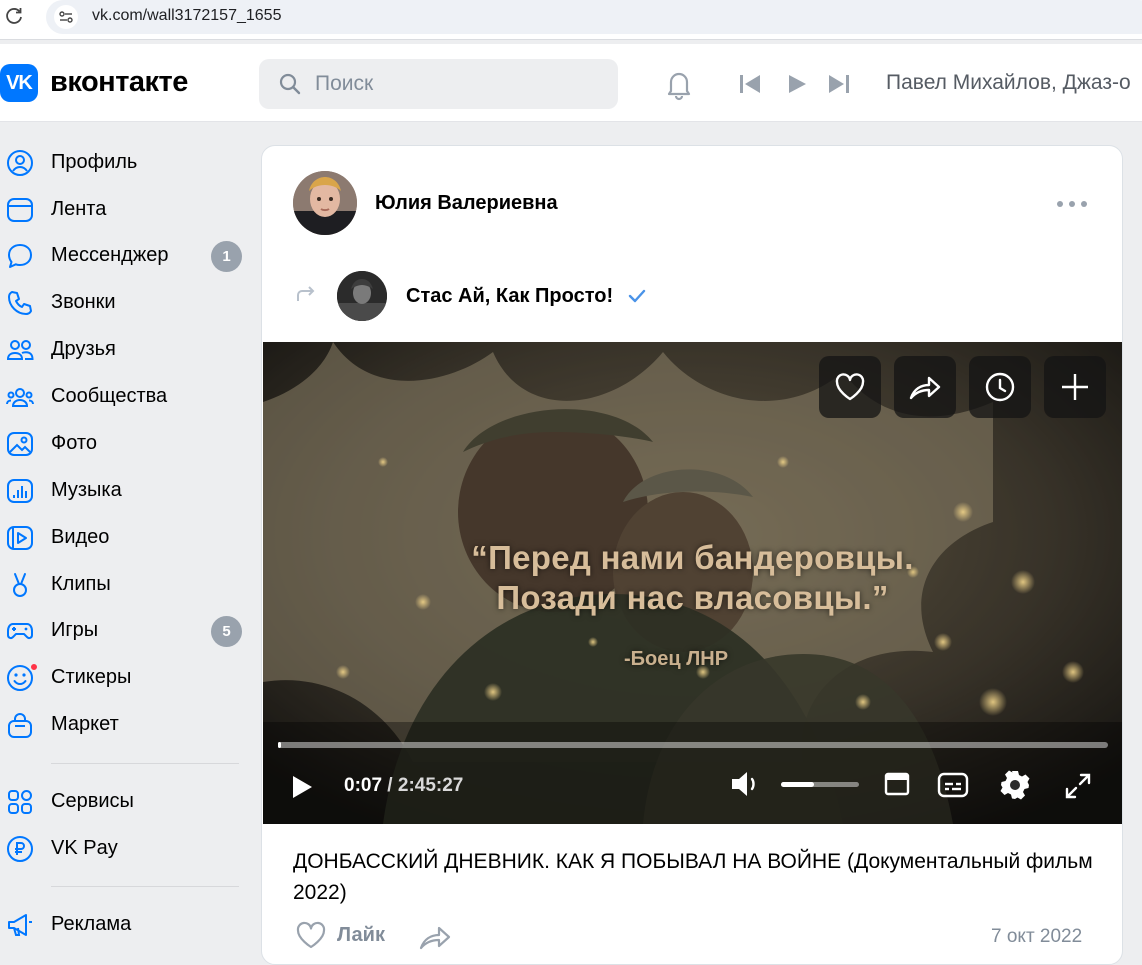  What do you see at coordinates (20, 303) in the screenshot?
I see `calls-icon` at bounding box center [20, 303].